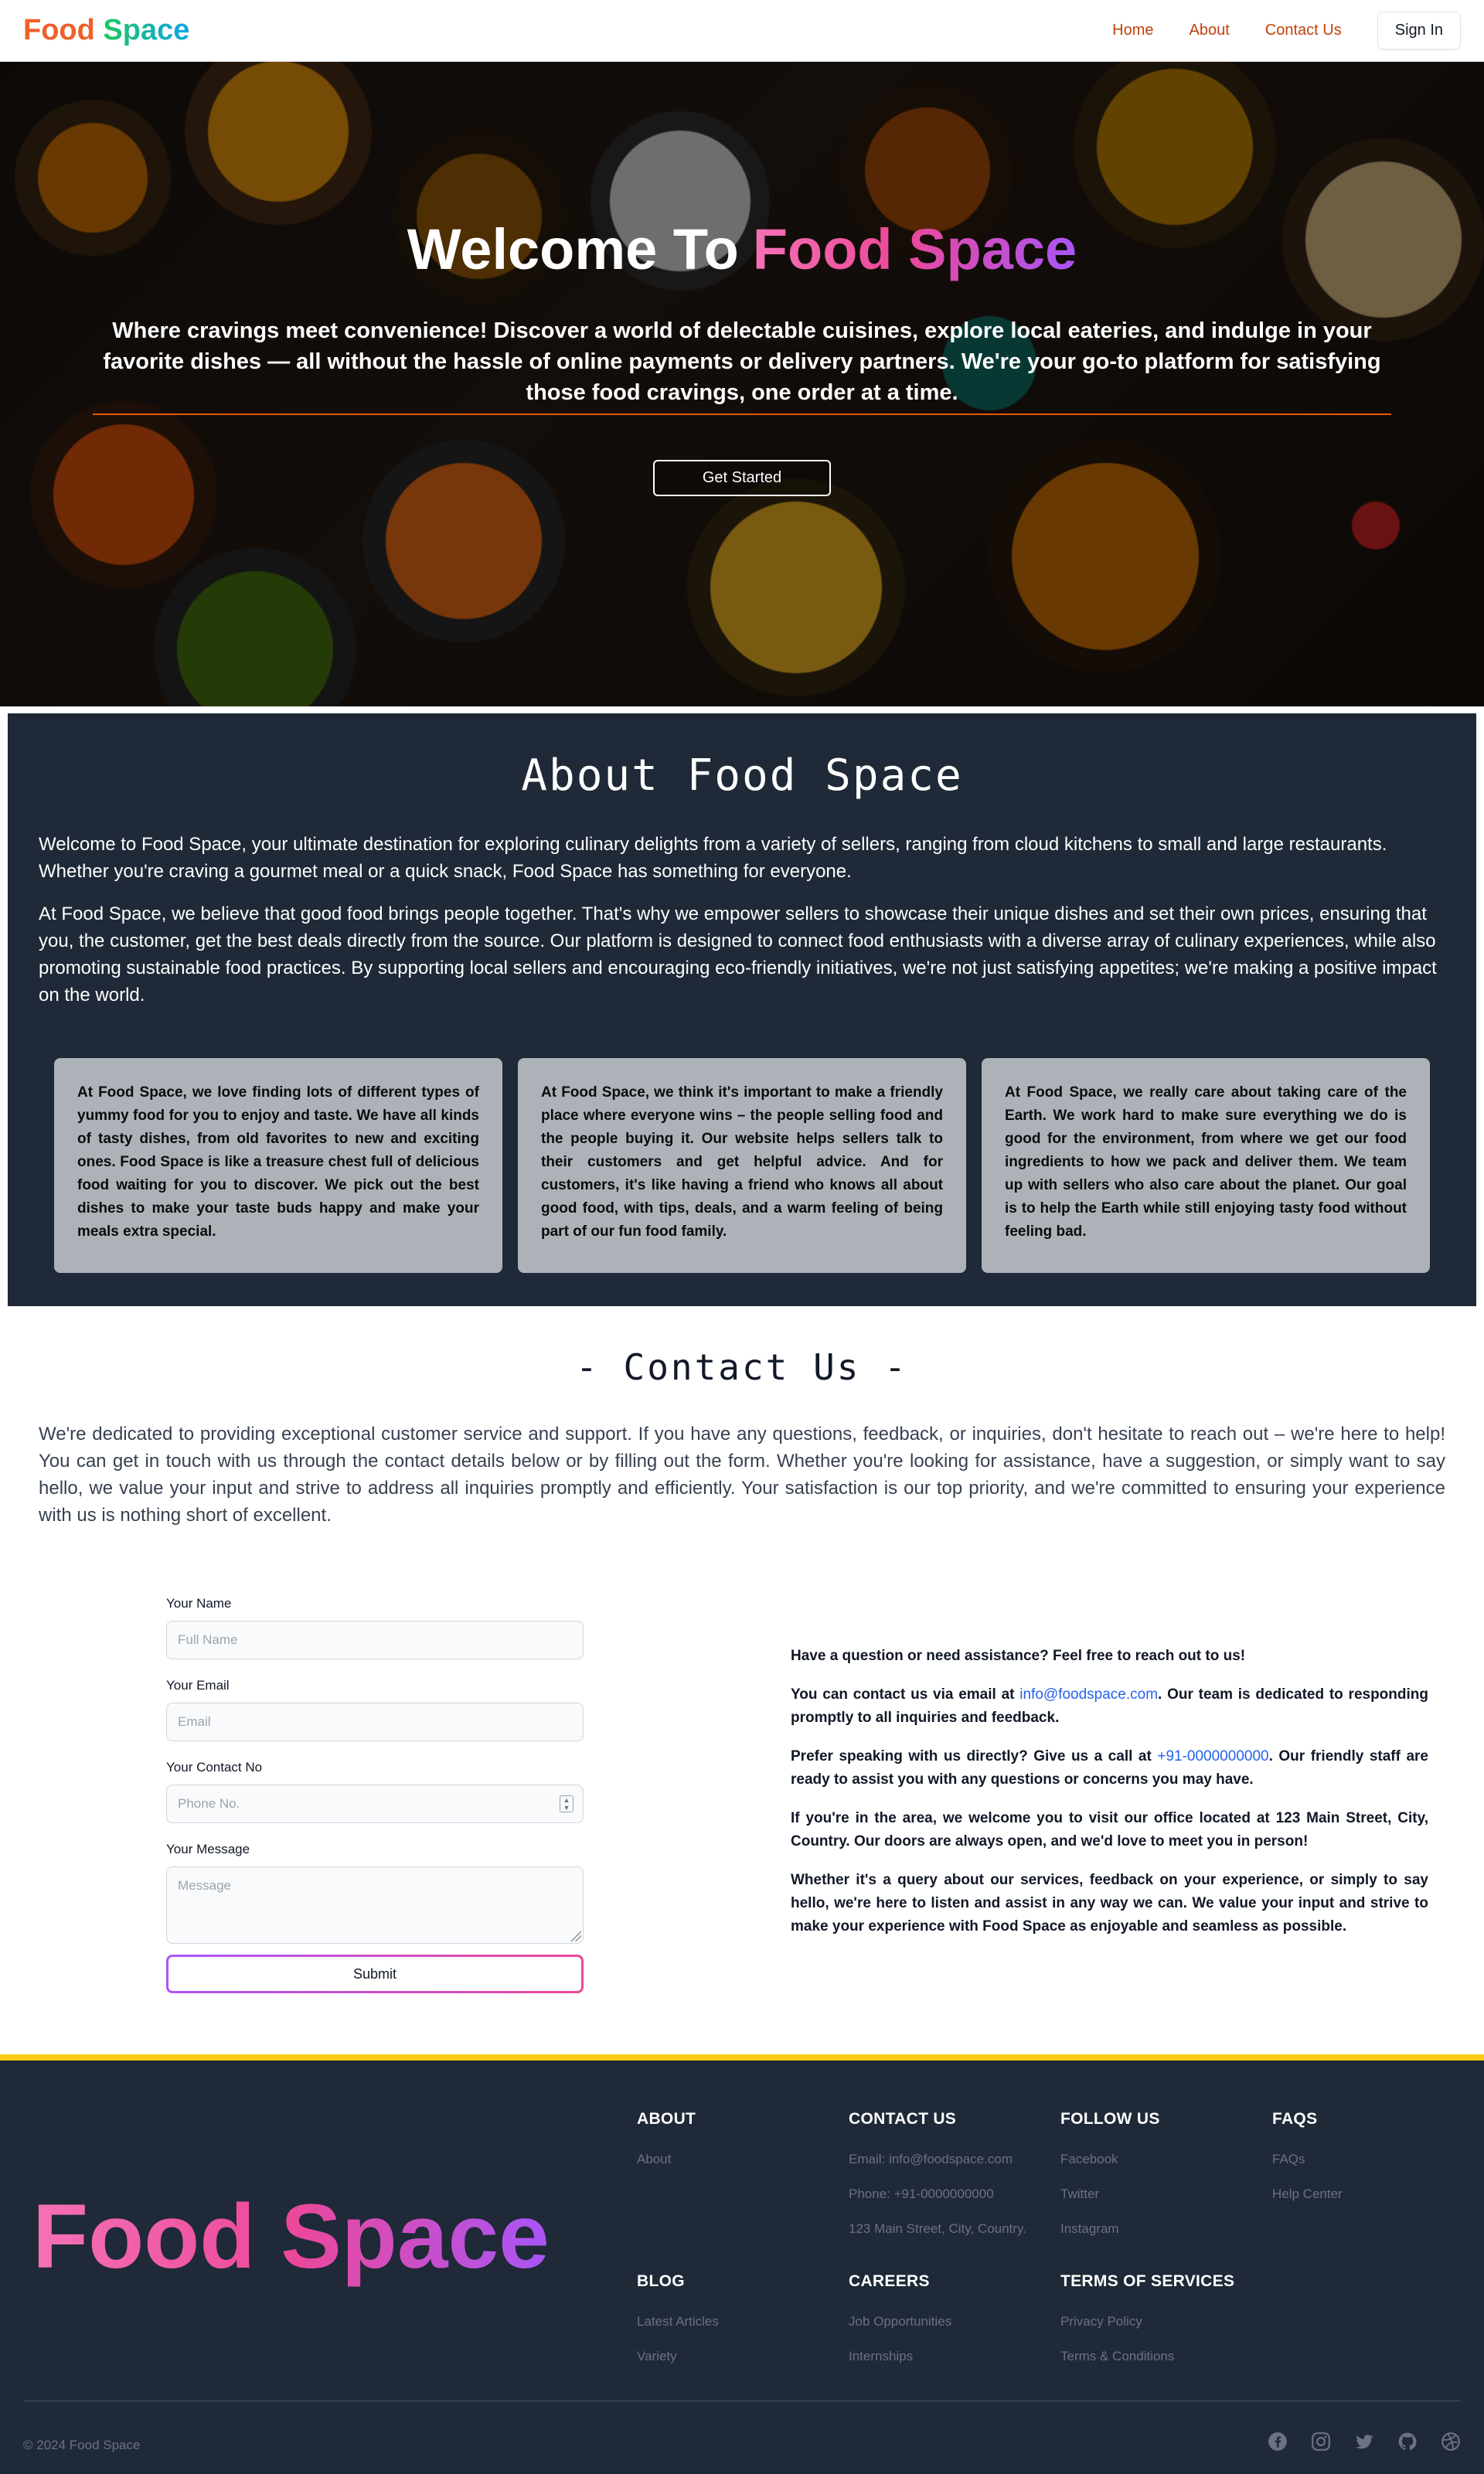 The height and width of the screenshot is (2474, 1484). Describe the element at coordinates (214, 1767) in the screenshot. I see `phone-label: Your Contact No` at that location.